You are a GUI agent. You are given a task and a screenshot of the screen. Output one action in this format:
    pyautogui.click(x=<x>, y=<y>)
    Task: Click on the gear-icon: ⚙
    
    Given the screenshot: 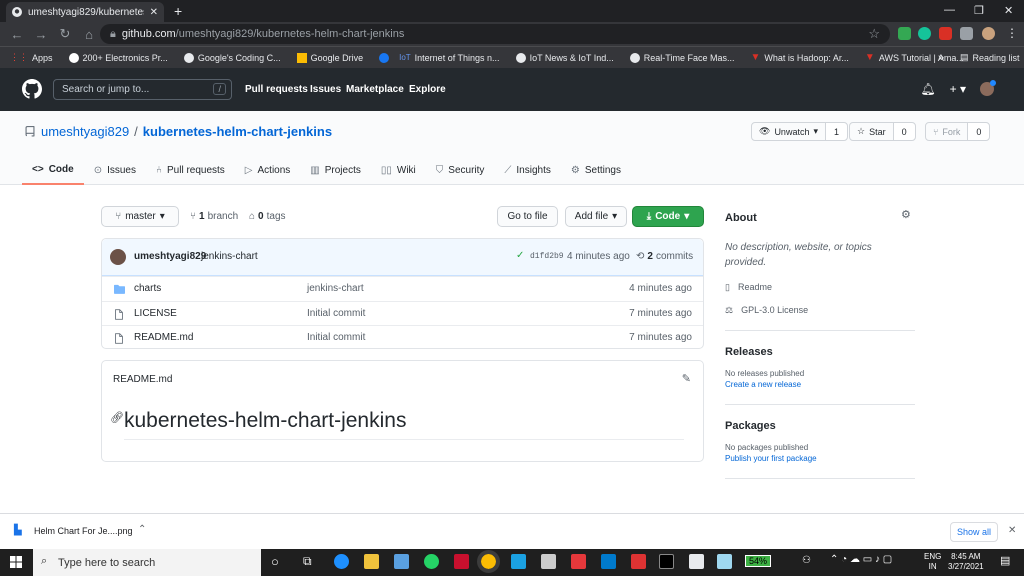 What is the action you would take?
    pyautogui.click(x=906, y=214)
    